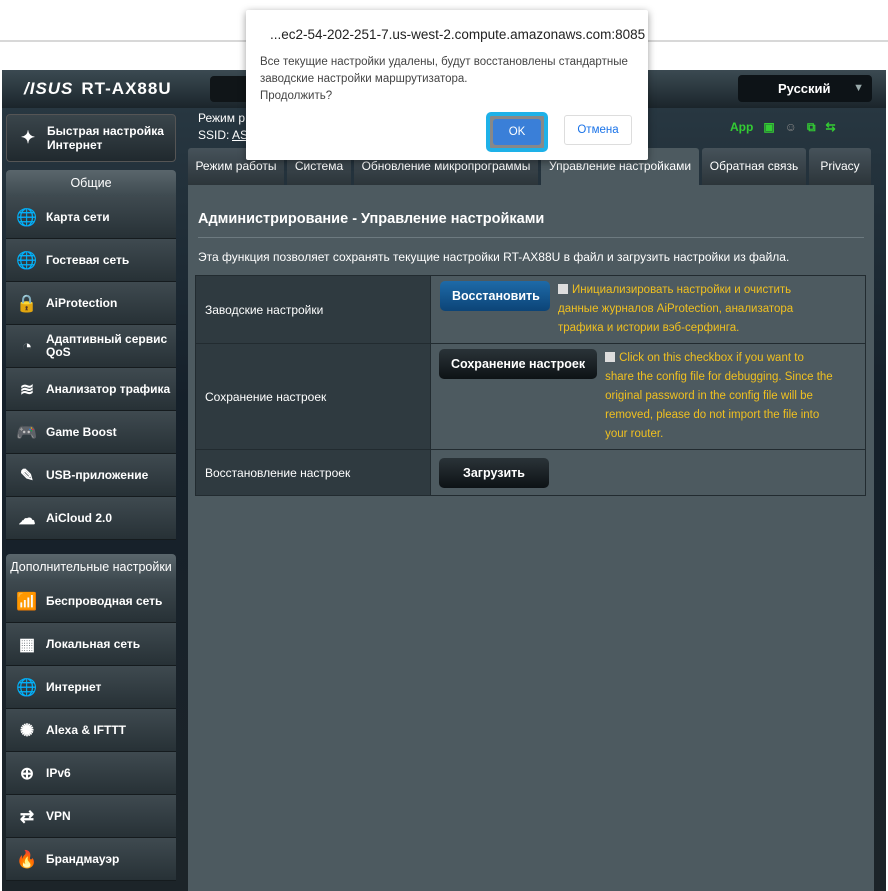  I want to click on save-settings-button: Сохранение настроек, so click(518, 364).